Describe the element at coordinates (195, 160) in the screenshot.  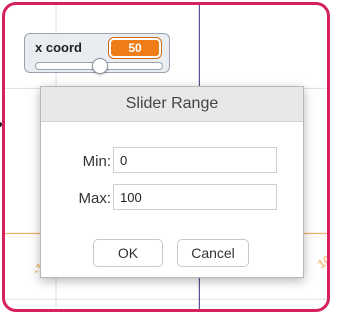
I see `min-input` at that location.